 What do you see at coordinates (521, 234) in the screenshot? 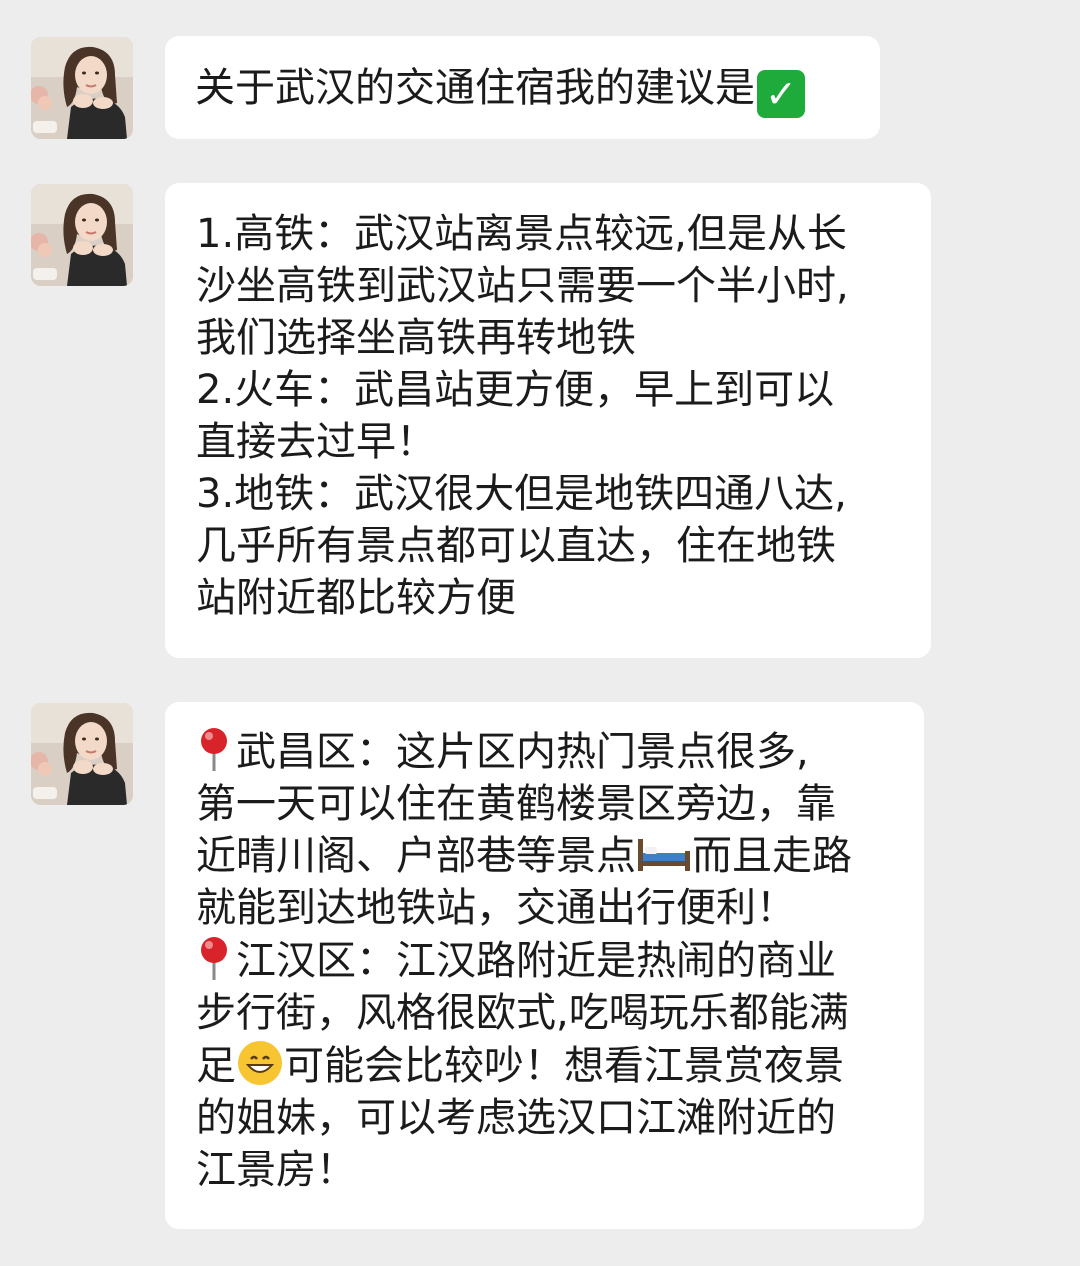
I see `message-line: 1.高铁：武汉站离景点较远,但是从长` at bounding box center [521, 234].